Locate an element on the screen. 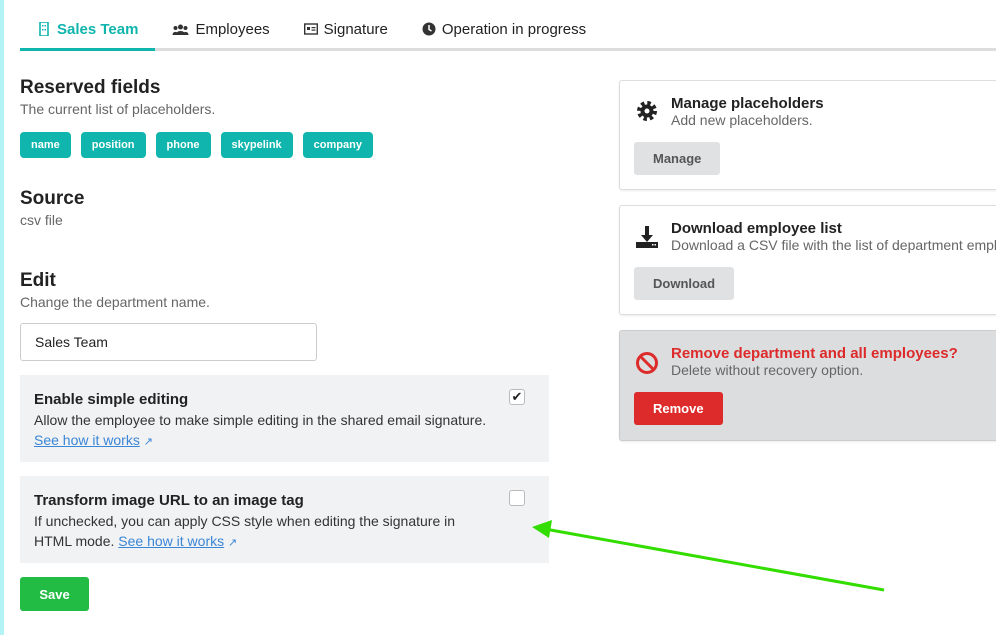  annotation-arrow is located at coordinates (708, 556).